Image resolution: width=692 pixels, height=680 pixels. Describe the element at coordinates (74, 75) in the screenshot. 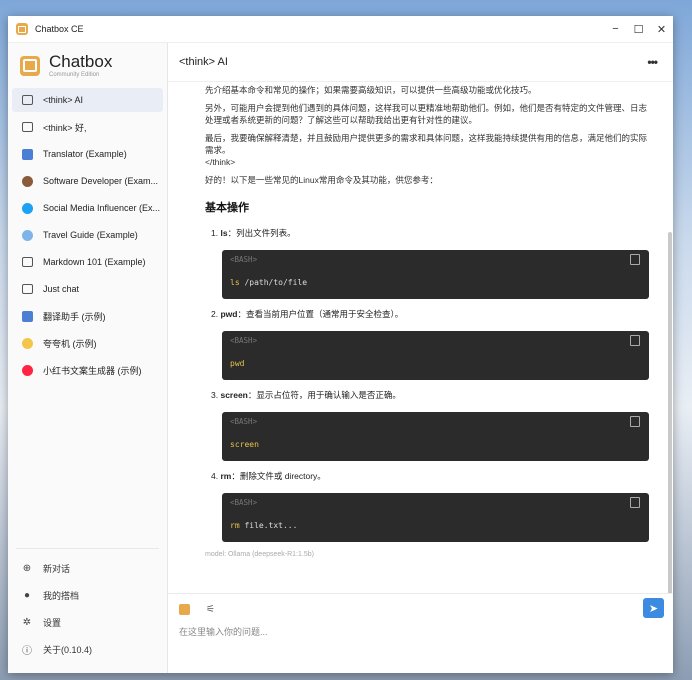

I see `brand-subtitle: Community Edition` at that location.